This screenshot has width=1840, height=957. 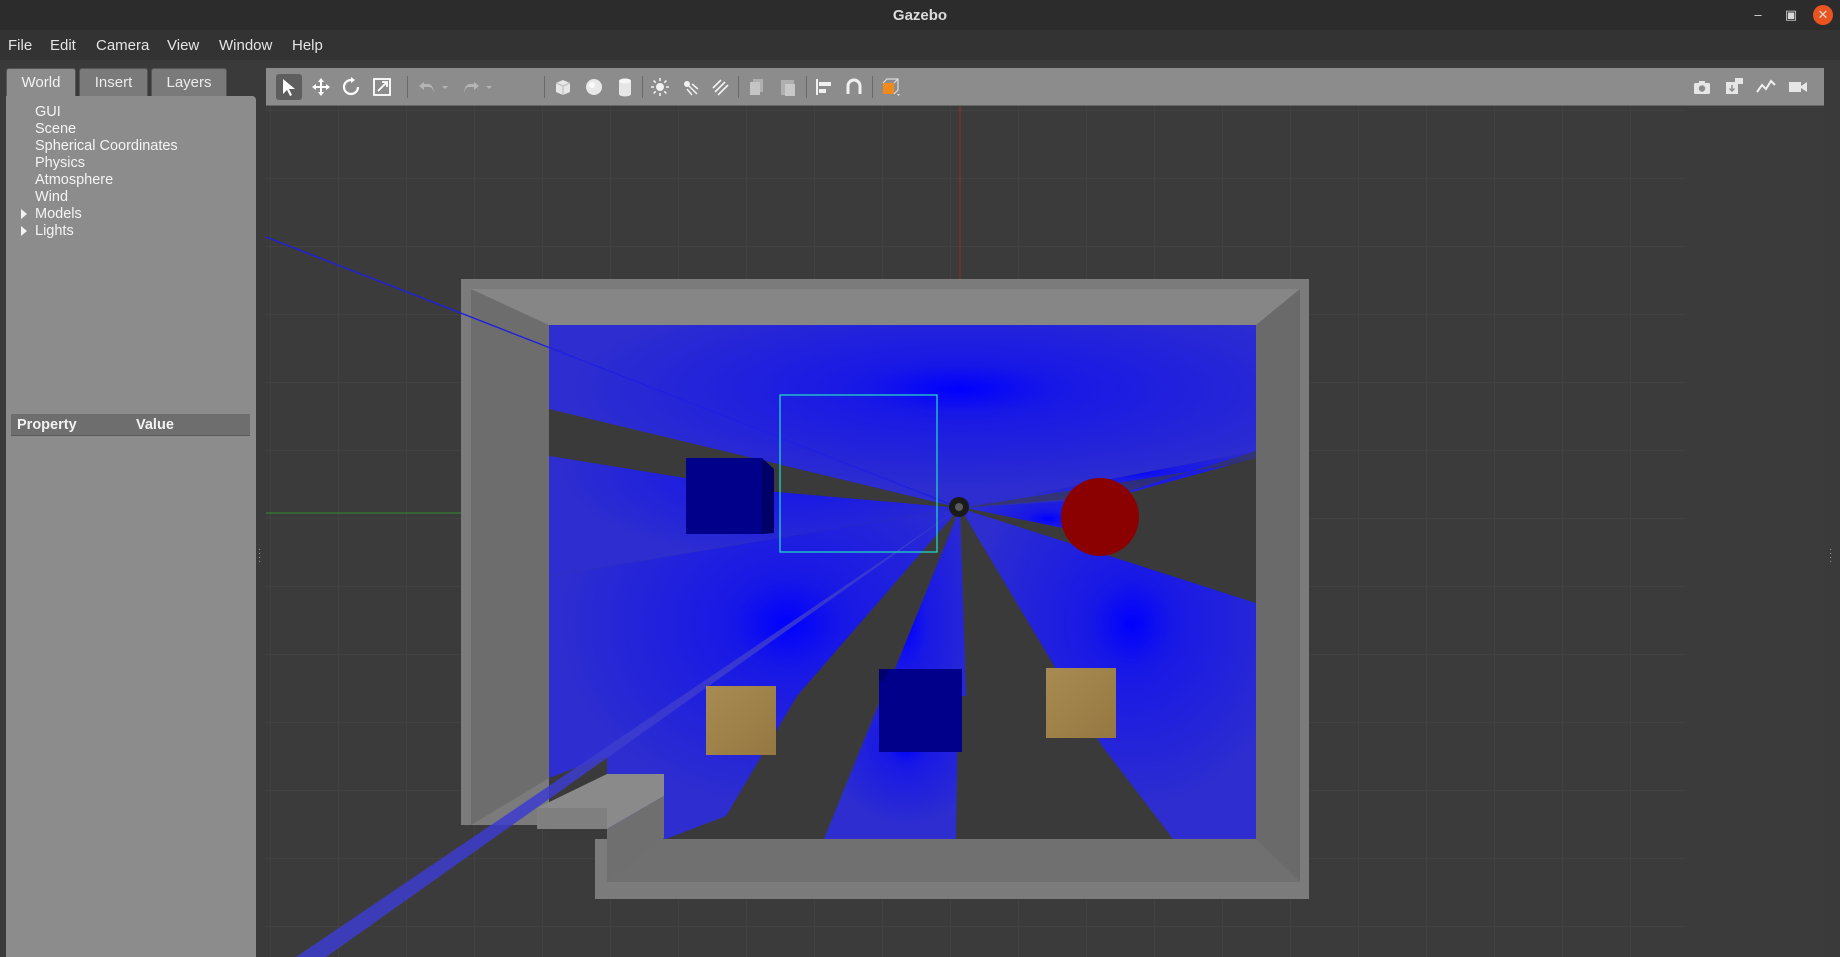 What do you see at coordinates (1766, 87) in the screenshot?
I see `plot-icon` at bounding box center [1766, 87].